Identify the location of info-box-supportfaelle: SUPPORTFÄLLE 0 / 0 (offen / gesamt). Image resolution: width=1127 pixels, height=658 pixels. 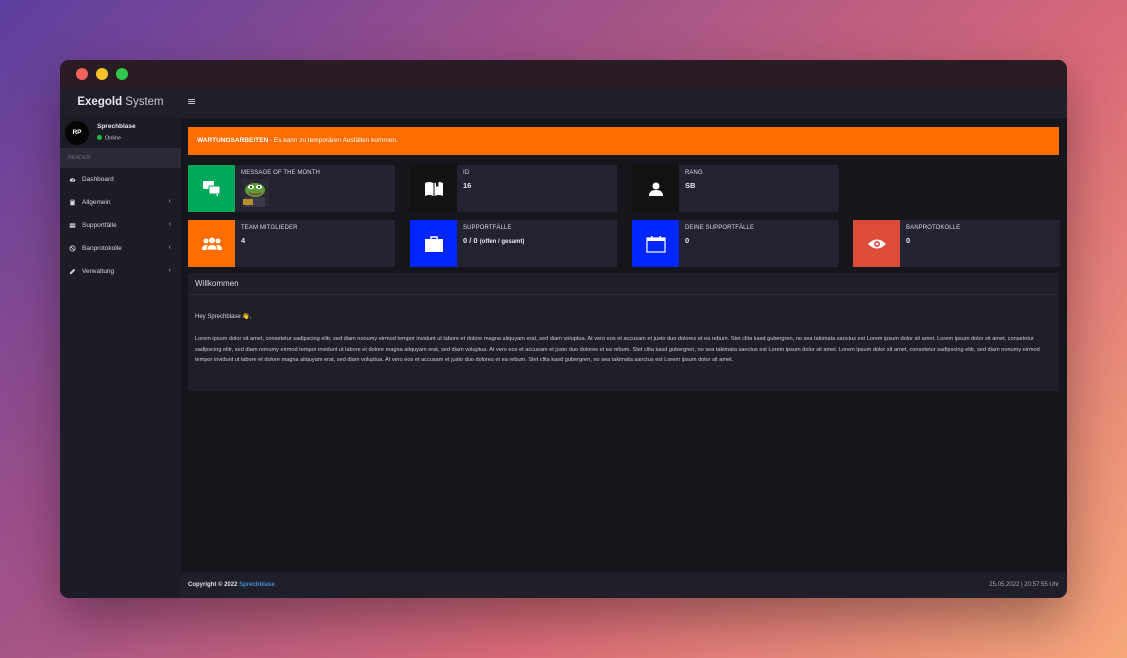
(513, 243).